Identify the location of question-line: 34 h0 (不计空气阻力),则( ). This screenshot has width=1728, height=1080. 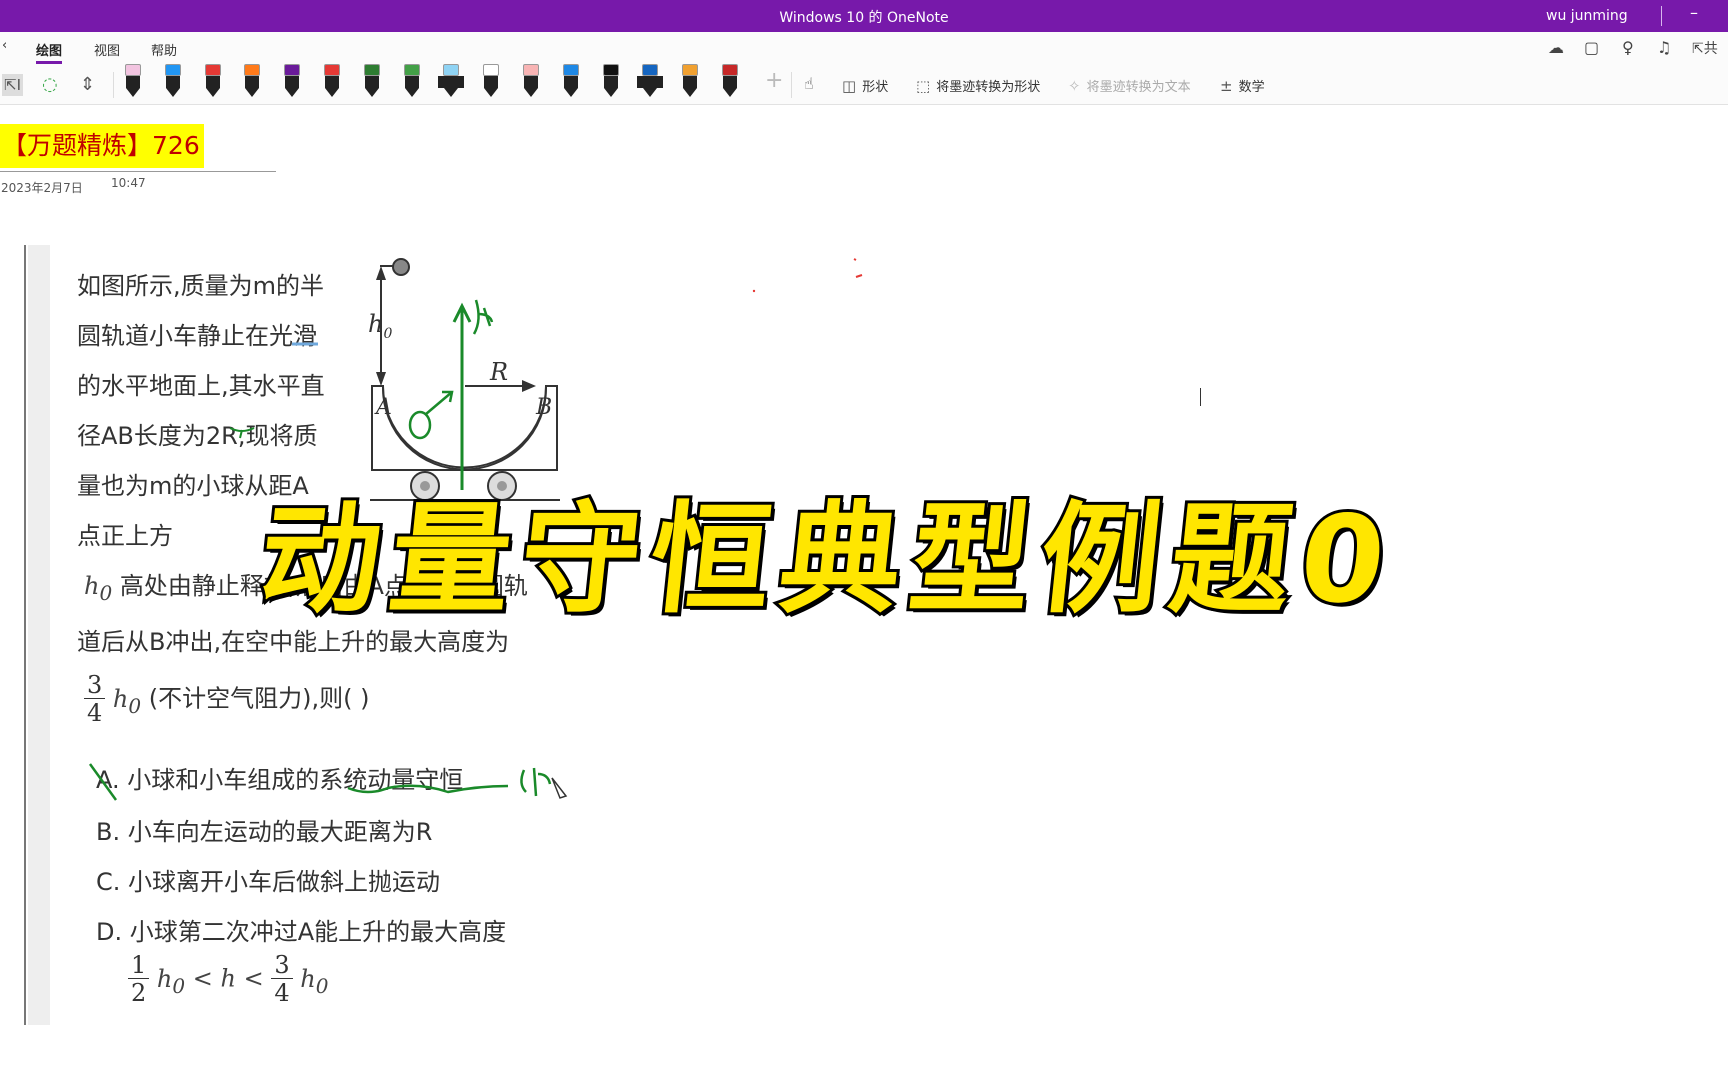
(226, 699).